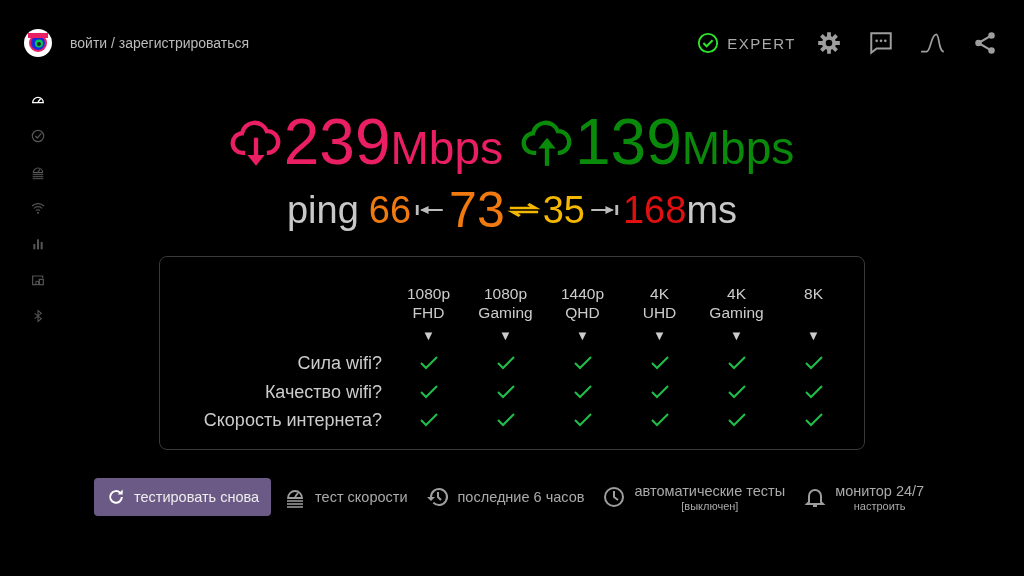  I want to click on ping-max: 168, so click(655, 210).